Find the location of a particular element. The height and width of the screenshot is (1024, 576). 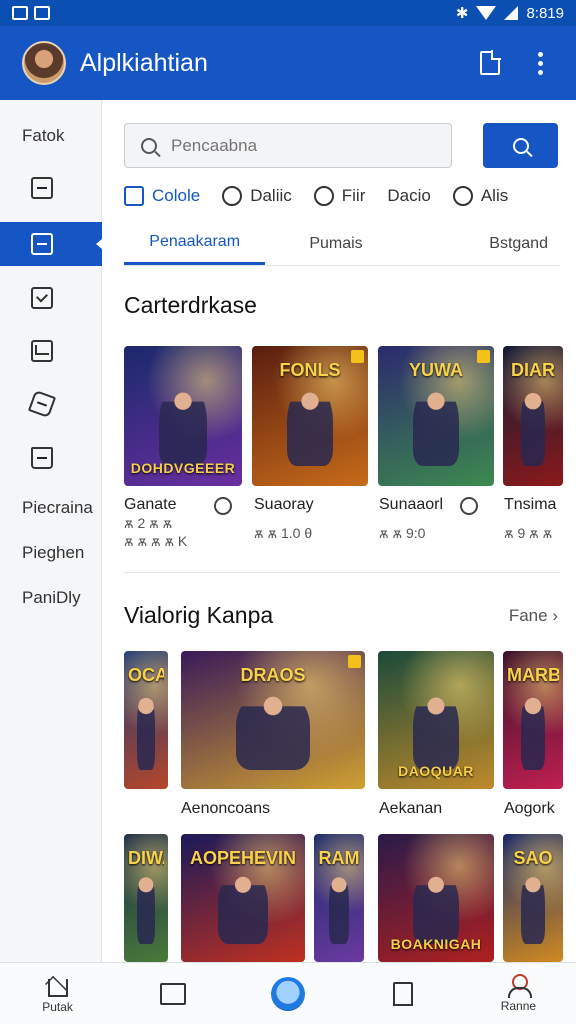

see-more-link: Fane › is located at coordinates (533, 616).